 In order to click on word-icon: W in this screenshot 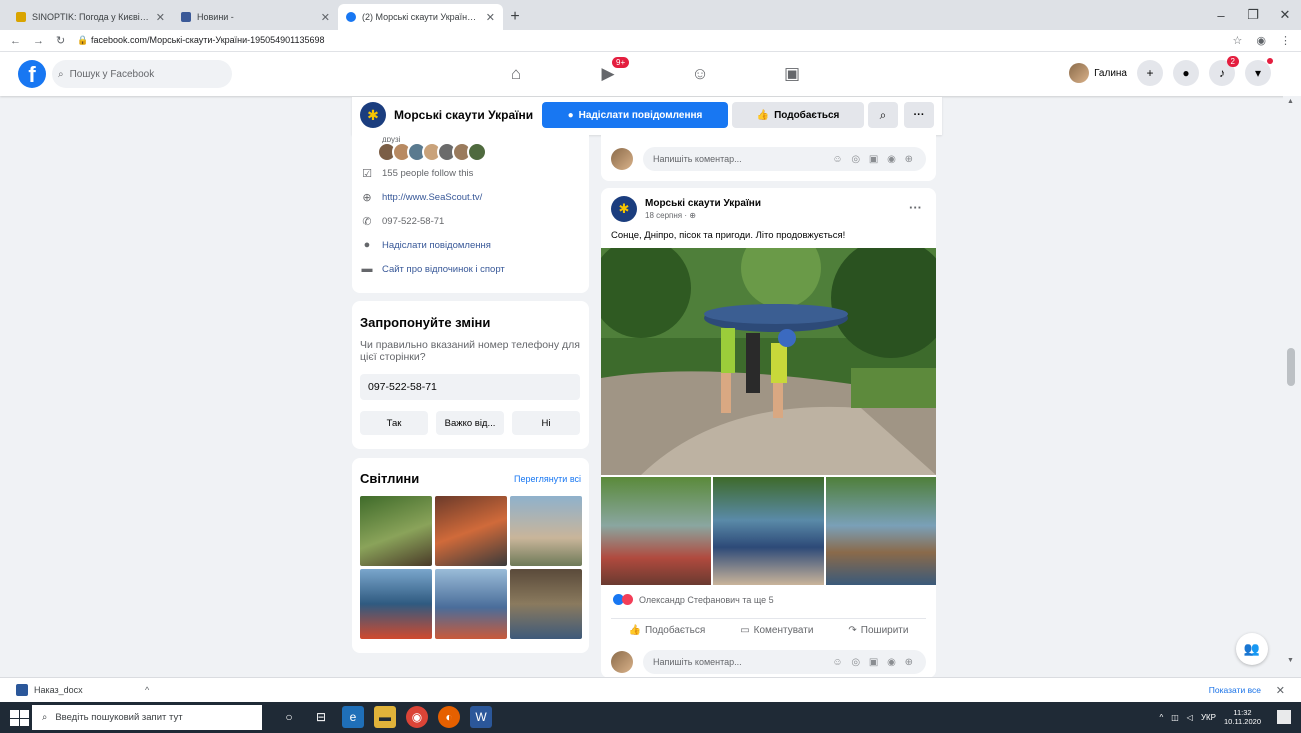, I will do `click(481, 717)`.